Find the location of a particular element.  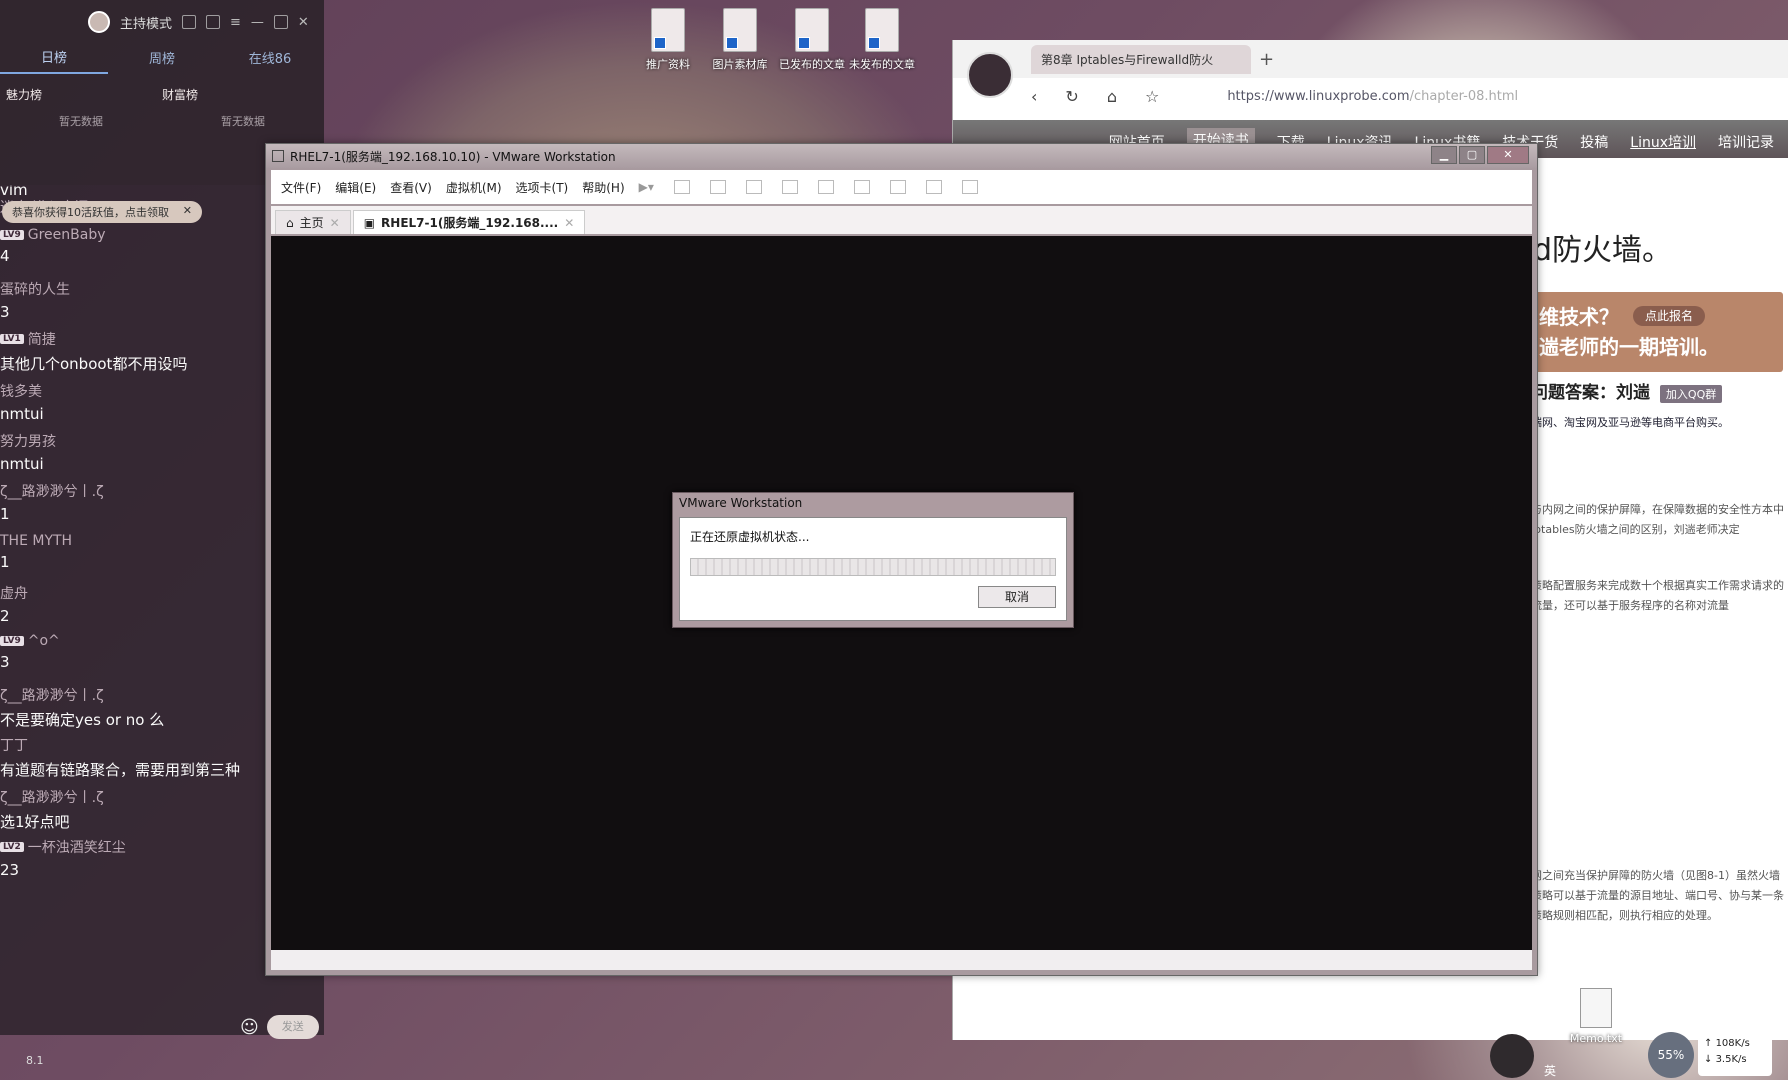

input-language: 英 is located at coordinates (1550, 1070).